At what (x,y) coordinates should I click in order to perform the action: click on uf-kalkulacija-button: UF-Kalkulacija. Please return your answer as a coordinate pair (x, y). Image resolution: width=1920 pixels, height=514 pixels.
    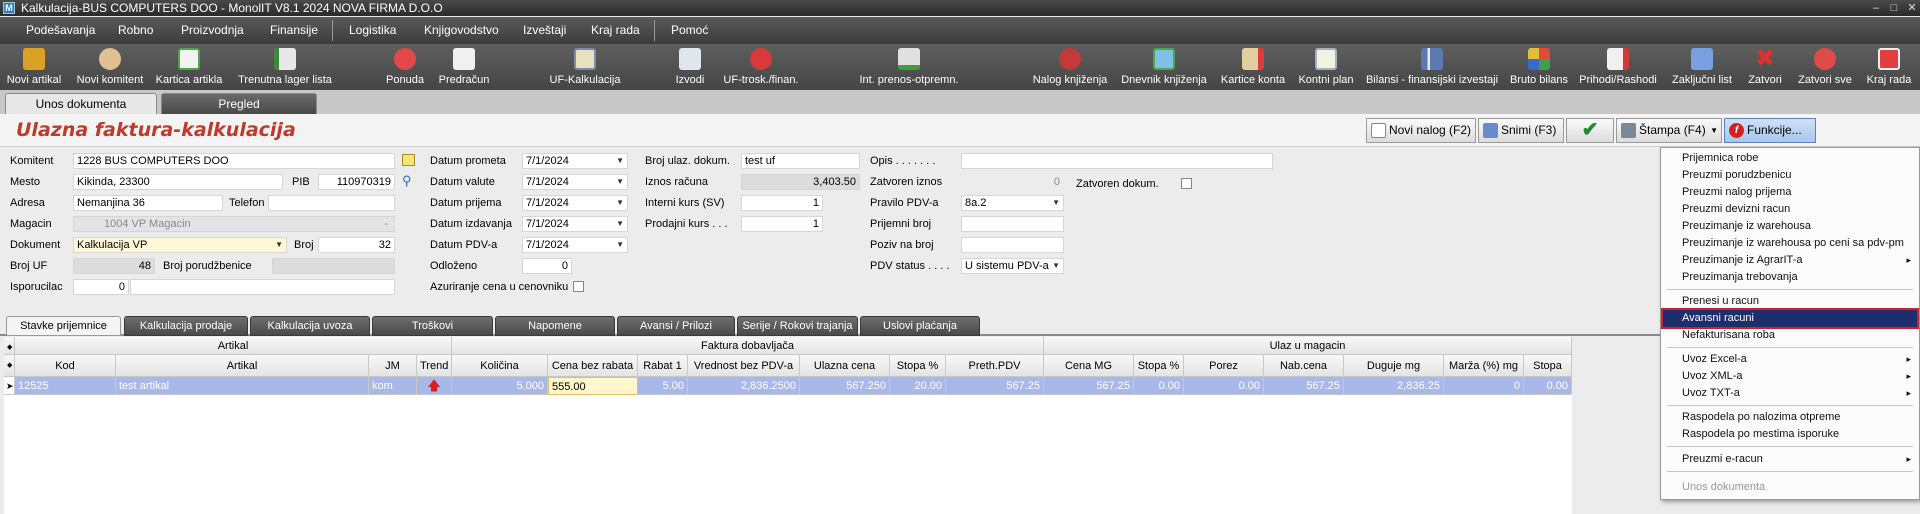
    Looking at the image, I should click on (585, 67).